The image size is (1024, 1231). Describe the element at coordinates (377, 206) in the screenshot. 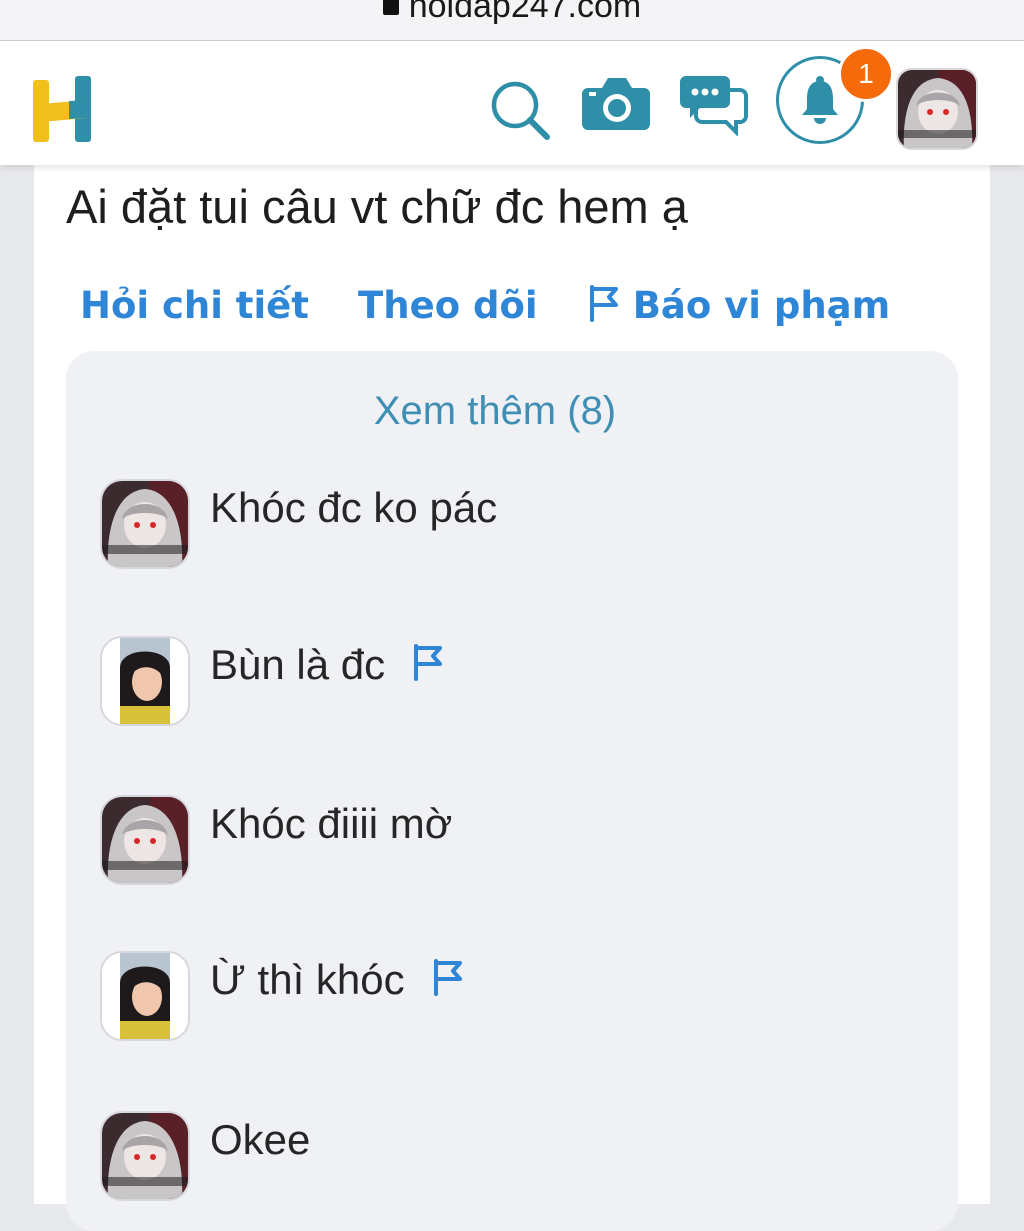

I see `question-text: Ai đặt tui câu vt chữ đc hem ạ` at that location.